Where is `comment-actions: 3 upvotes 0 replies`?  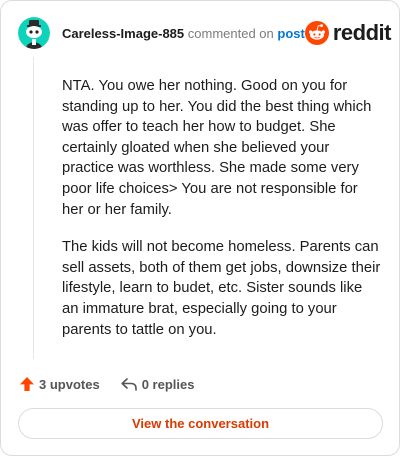
comment-actions: 3 upvotes 0 replies is located at coordinates (106, 384).